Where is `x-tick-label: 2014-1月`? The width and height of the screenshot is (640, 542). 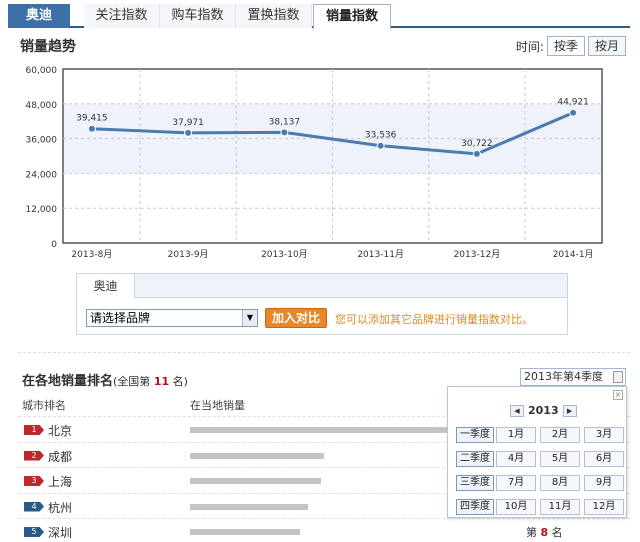
x-tick-label: 2014-1月 is located at coordinates (573, 254).